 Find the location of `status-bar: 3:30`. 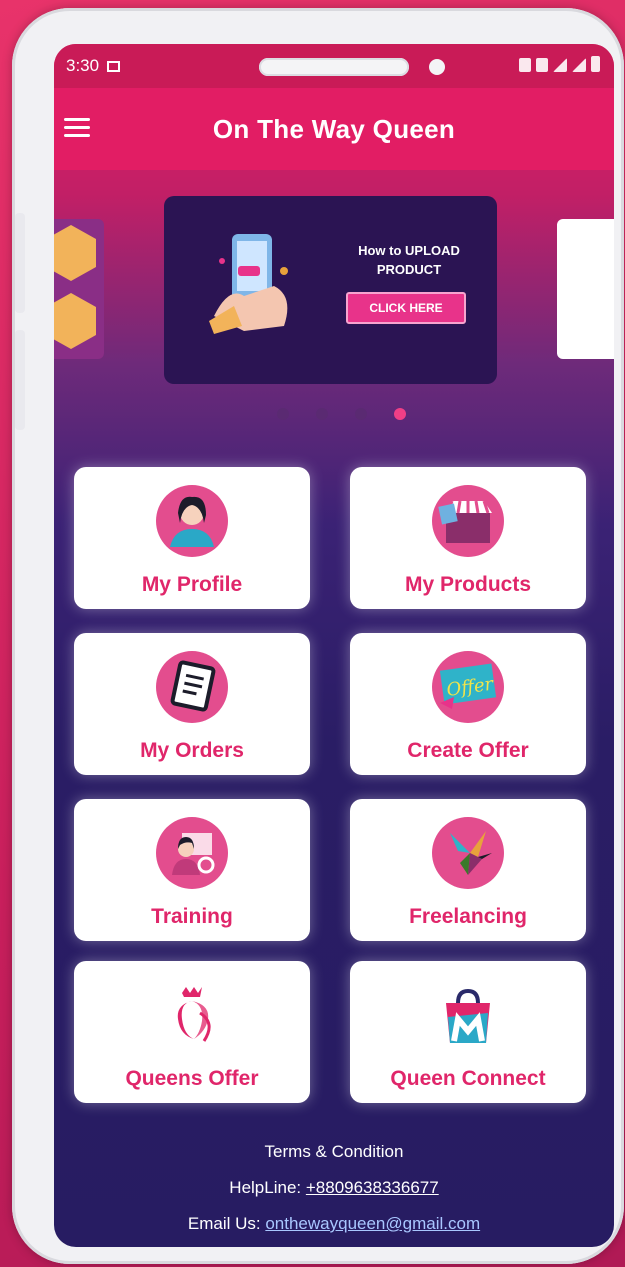

status-bar: 3:30 is located at coordinates (334, 66).